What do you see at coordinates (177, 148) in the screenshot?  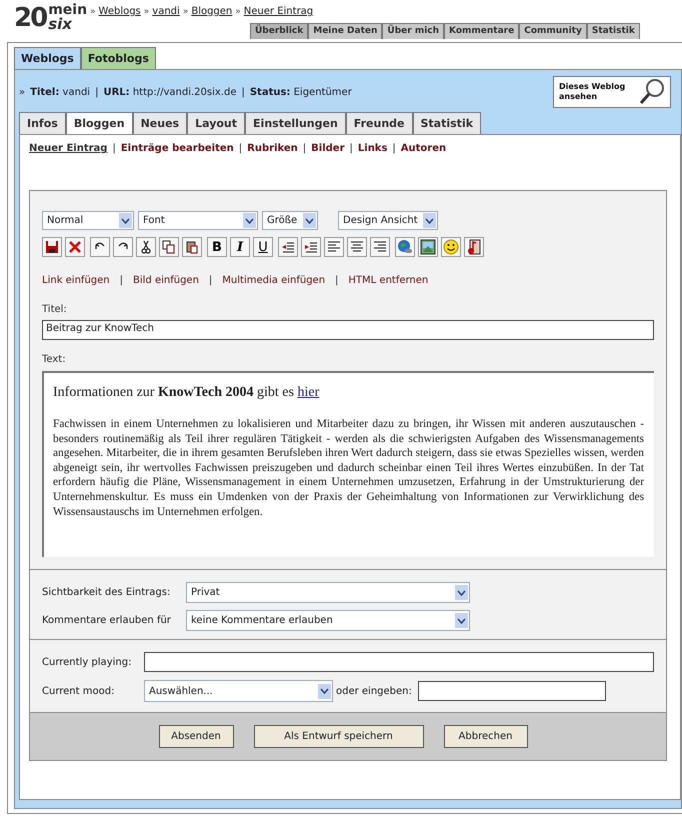 I see `subnav-link: Einträge bearbeiten` at bounding box center [177, 148].